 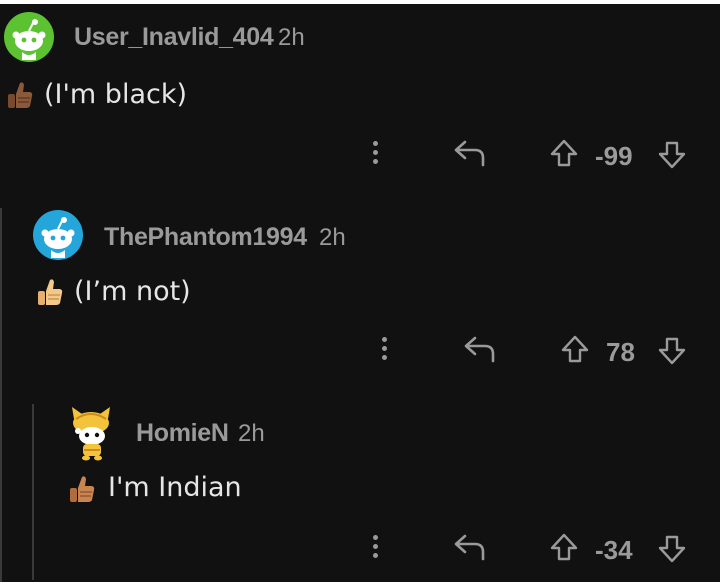 I want to click on username: ThePhantom1994, so click(x=205, y=237).